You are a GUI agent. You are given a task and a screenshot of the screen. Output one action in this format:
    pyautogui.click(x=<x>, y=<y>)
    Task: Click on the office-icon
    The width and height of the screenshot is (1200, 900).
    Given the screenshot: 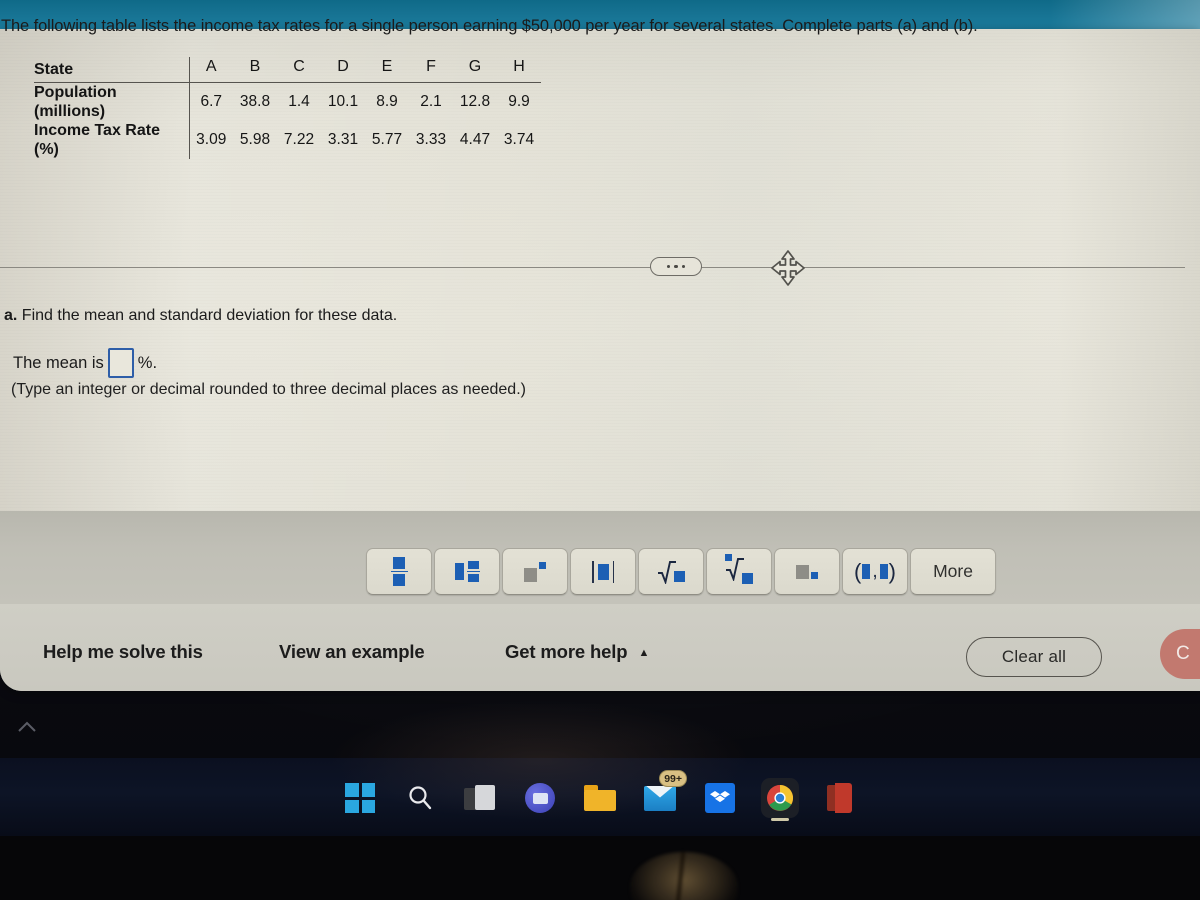 What is the action you would take?
    pyautogui.click(x=840, y=798)
    